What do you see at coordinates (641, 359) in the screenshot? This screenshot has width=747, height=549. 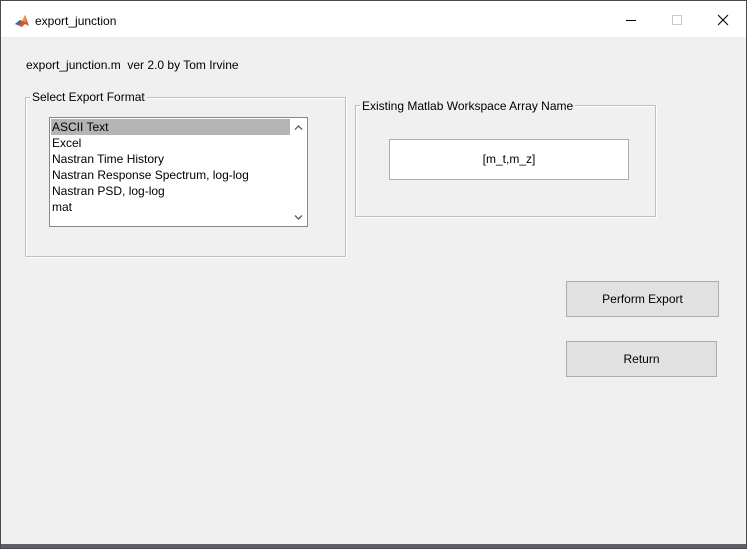 I see `return-button: Return` at bounding box center [641, 359].